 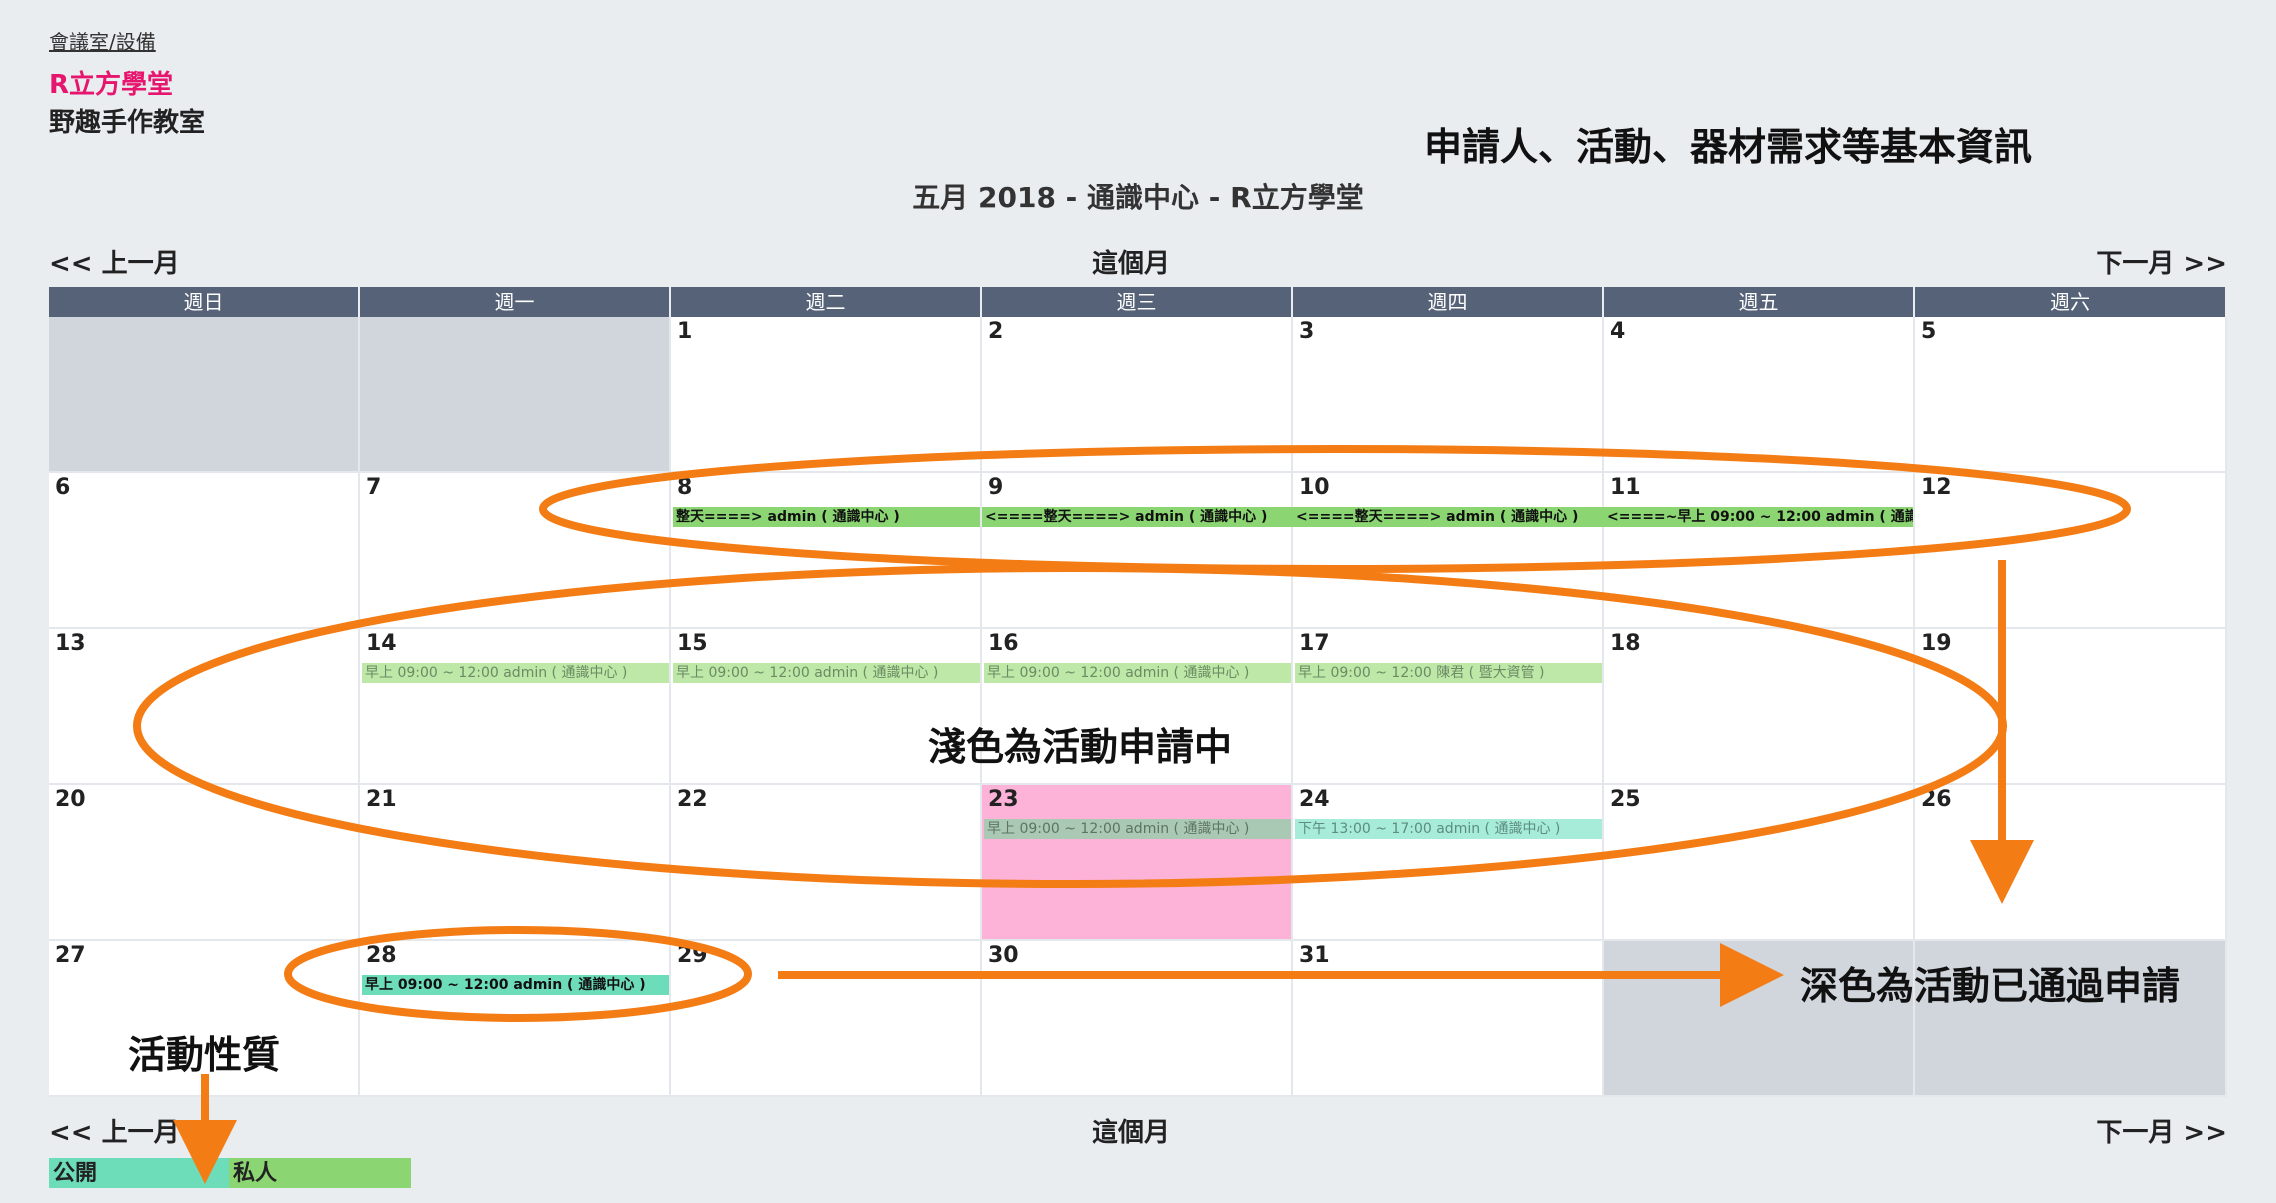 What do you see at coordinates (381, 643) in the screenshot?
I see `day-number: 14` at bounding box center [381, 643].